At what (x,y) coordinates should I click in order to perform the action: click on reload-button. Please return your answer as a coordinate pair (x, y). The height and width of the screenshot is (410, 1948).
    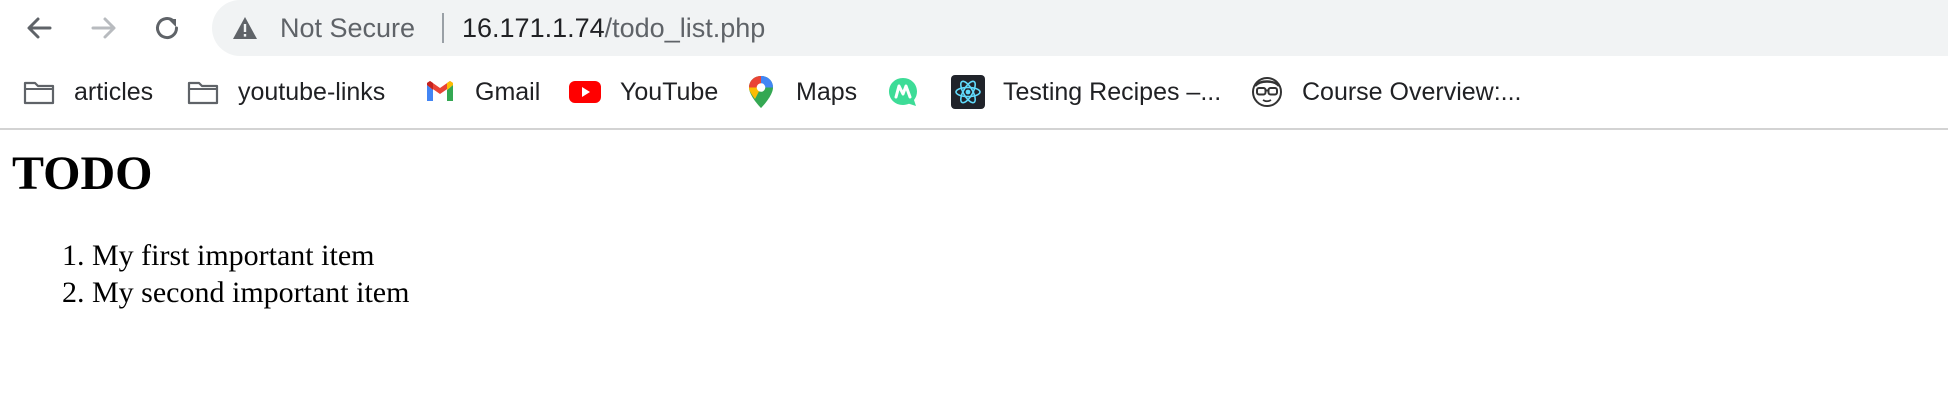
    Looking at the image, I should click on (167, 28).